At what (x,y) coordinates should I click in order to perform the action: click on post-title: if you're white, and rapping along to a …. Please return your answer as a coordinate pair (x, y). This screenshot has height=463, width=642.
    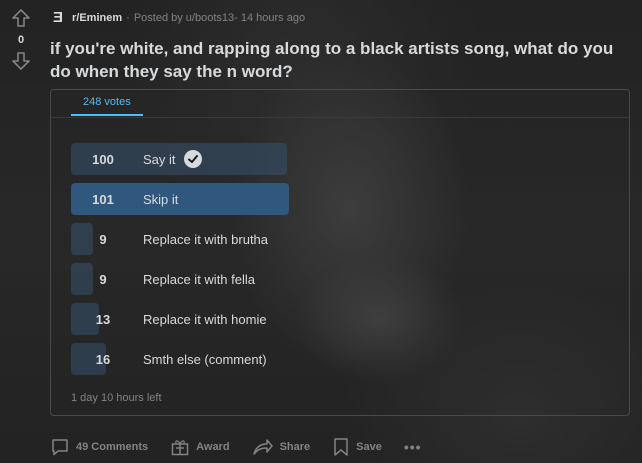
    Looking at the image, I should click on (340, 60).